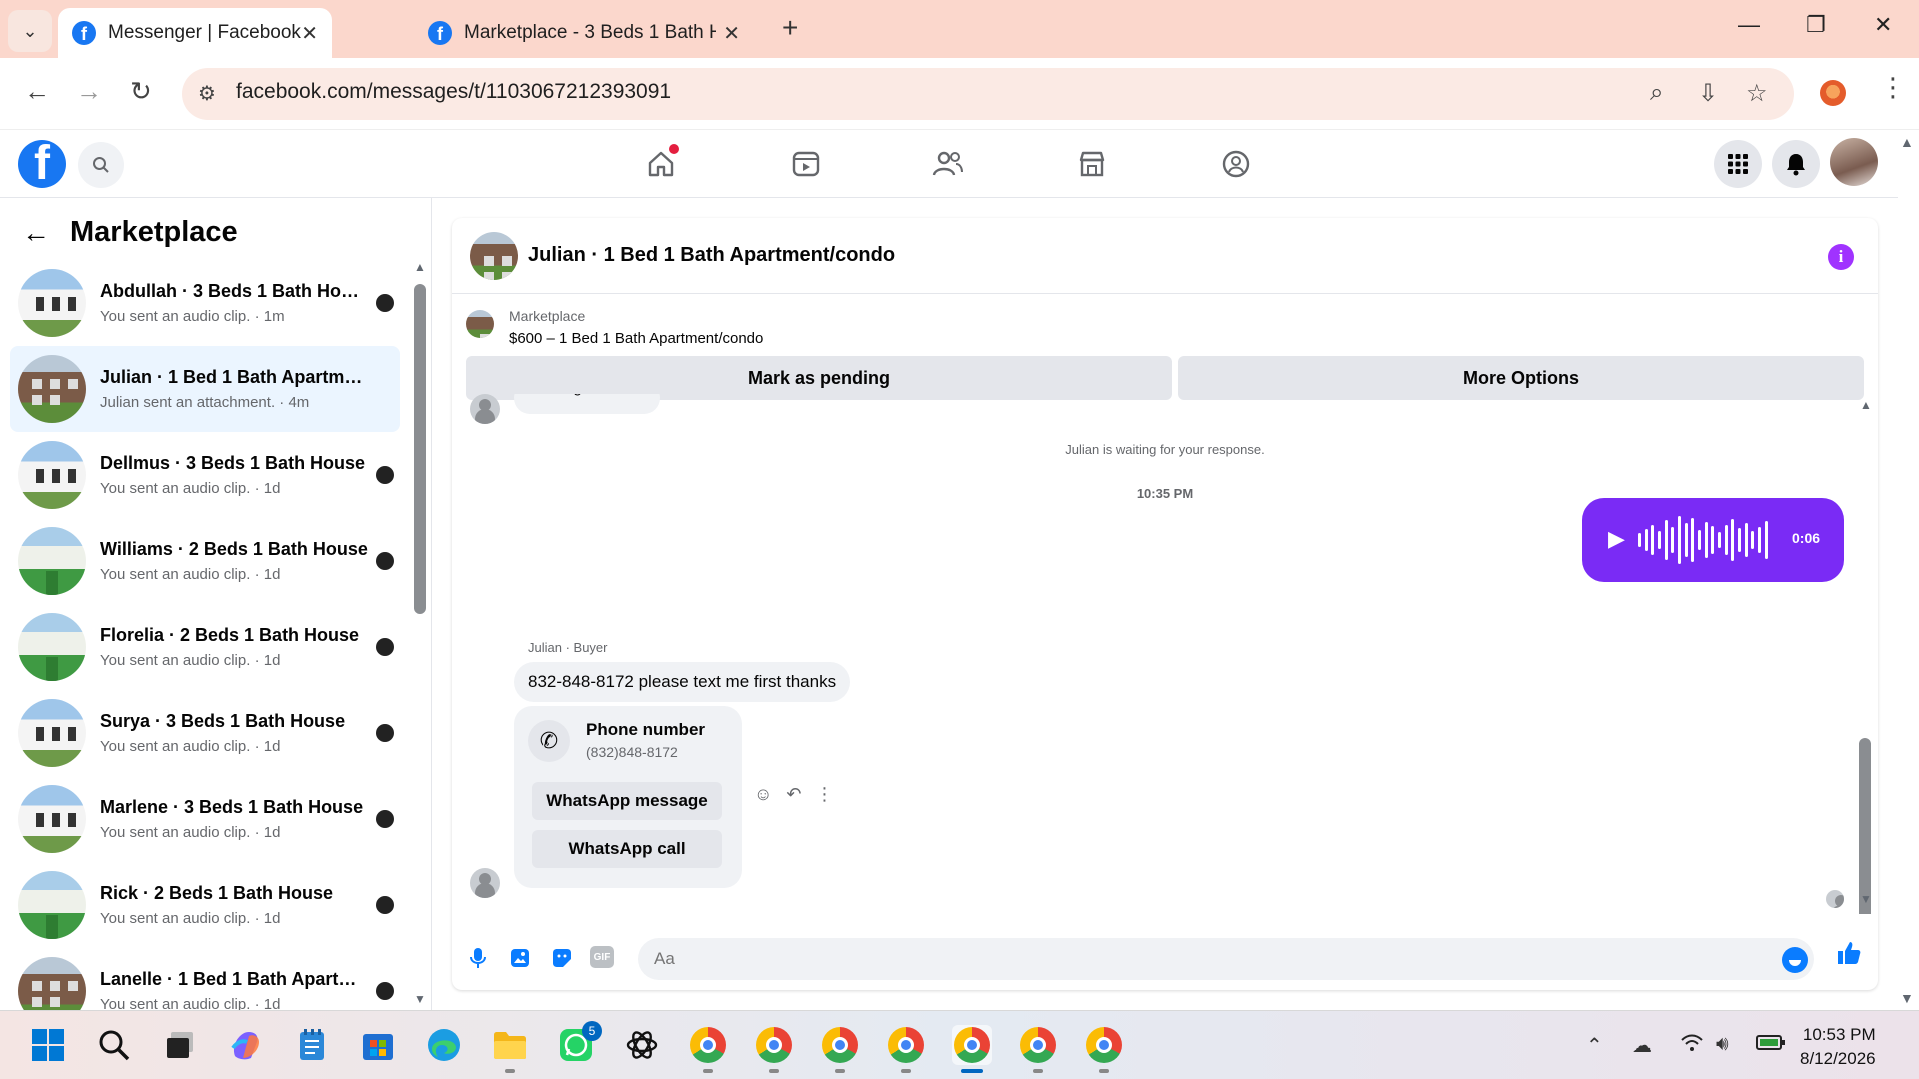 The width and height of the screenshot is (1919, 1079). I want to click on message-input, so click(1226, 959).